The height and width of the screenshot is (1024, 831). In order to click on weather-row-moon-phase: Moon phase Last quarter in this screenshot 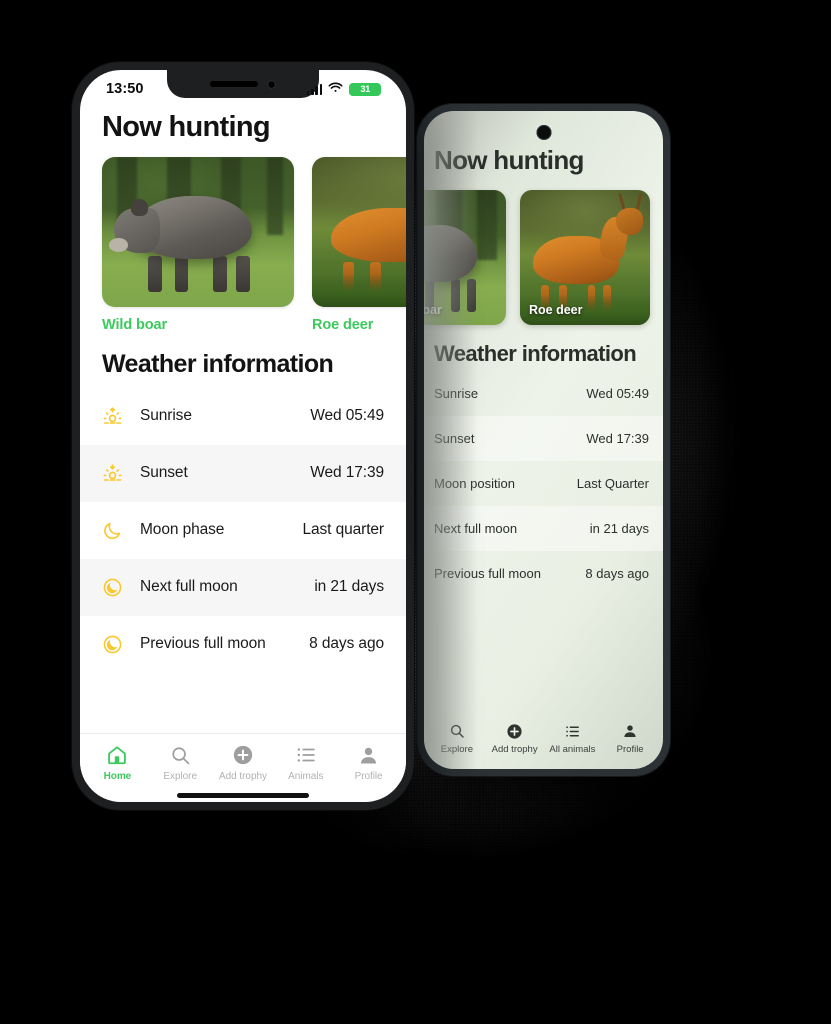, I will do `click(243, 530)`.